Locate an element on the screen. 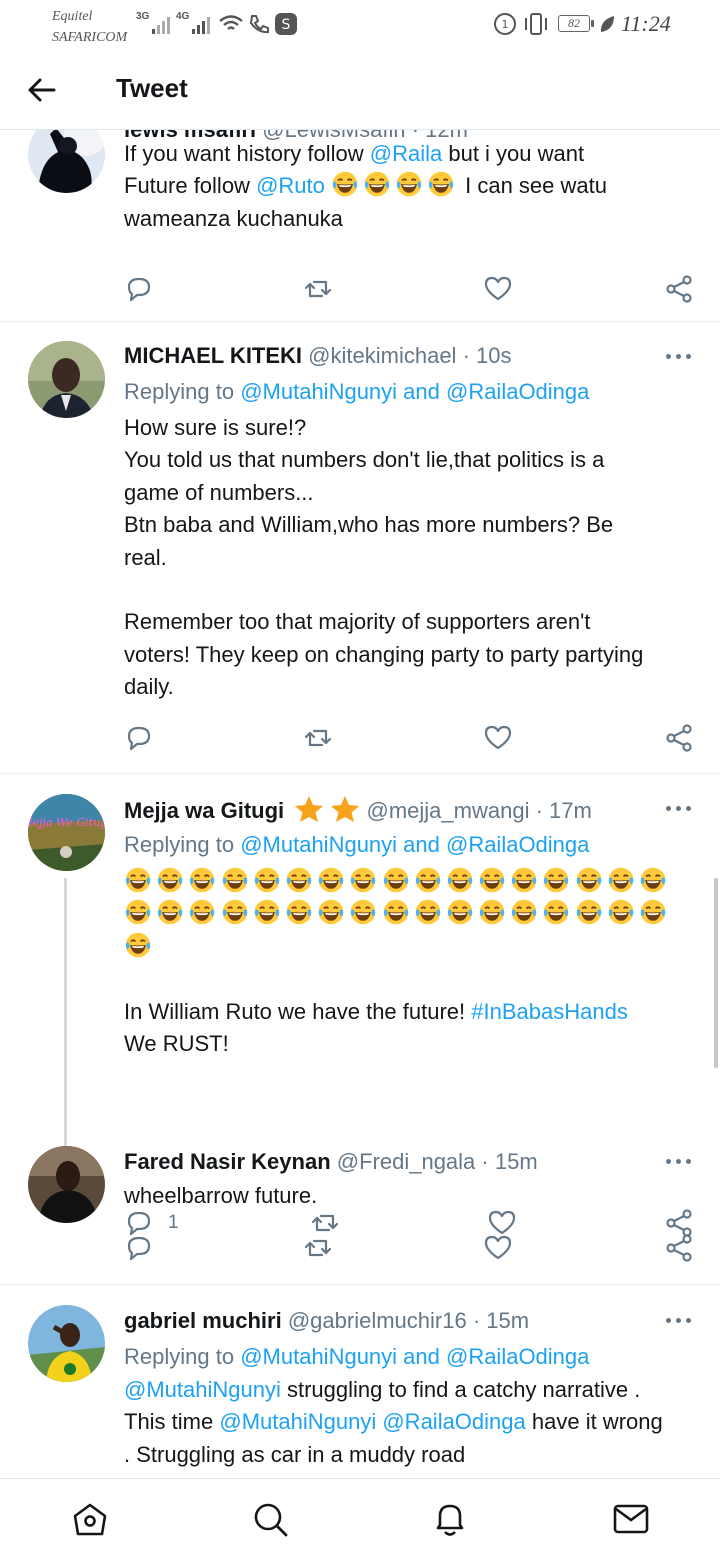  home-icon is located at coordinates (90, 1519).